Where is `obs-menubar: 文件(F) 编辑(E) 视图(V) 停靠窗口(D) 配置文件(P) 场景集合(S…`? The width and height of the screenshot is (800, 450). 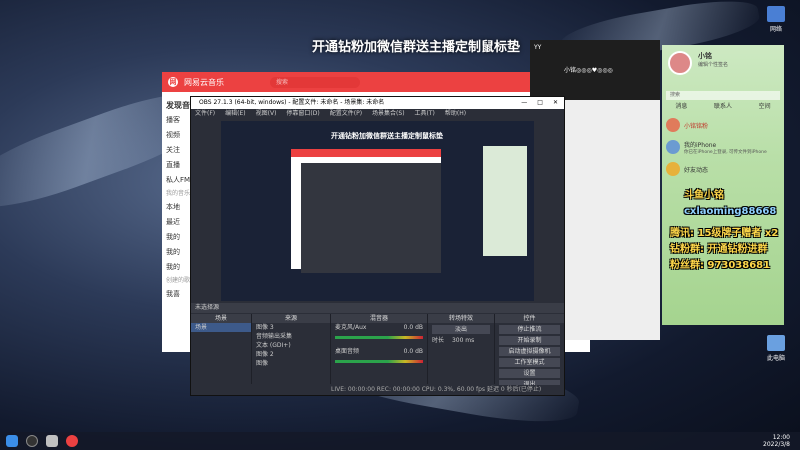 obs-menubar: 文件(F) 编辑(E) 视图(V) 停靠窗口(D) 配置文件(P) 场景集合(S… is located at coordinates (377, 114).